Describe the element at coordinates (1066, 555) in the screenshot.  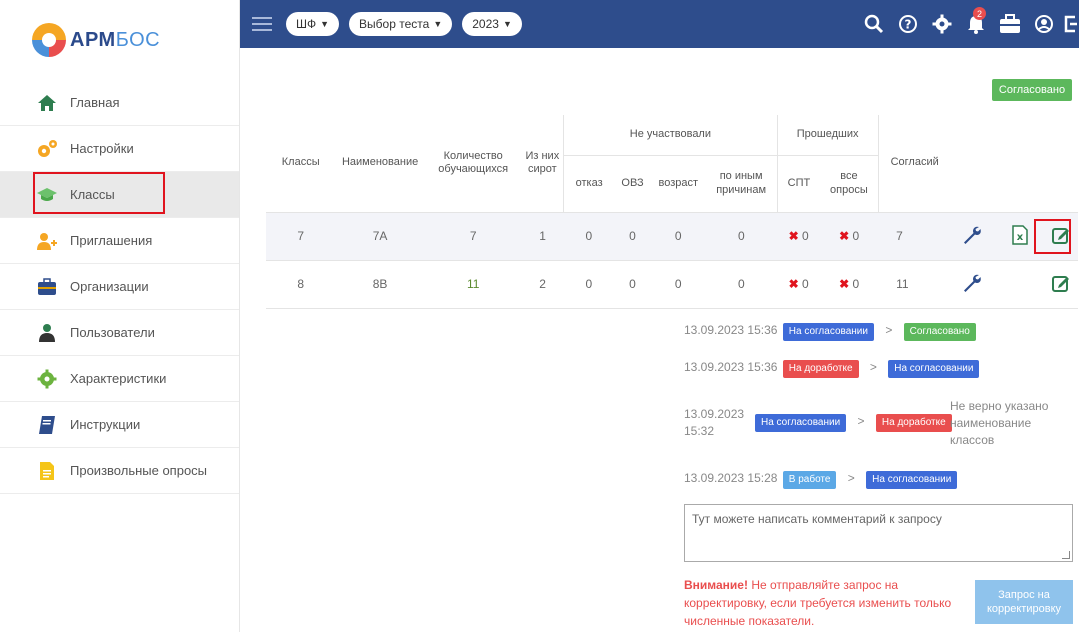
I see `resize-handle-icon` at that location.